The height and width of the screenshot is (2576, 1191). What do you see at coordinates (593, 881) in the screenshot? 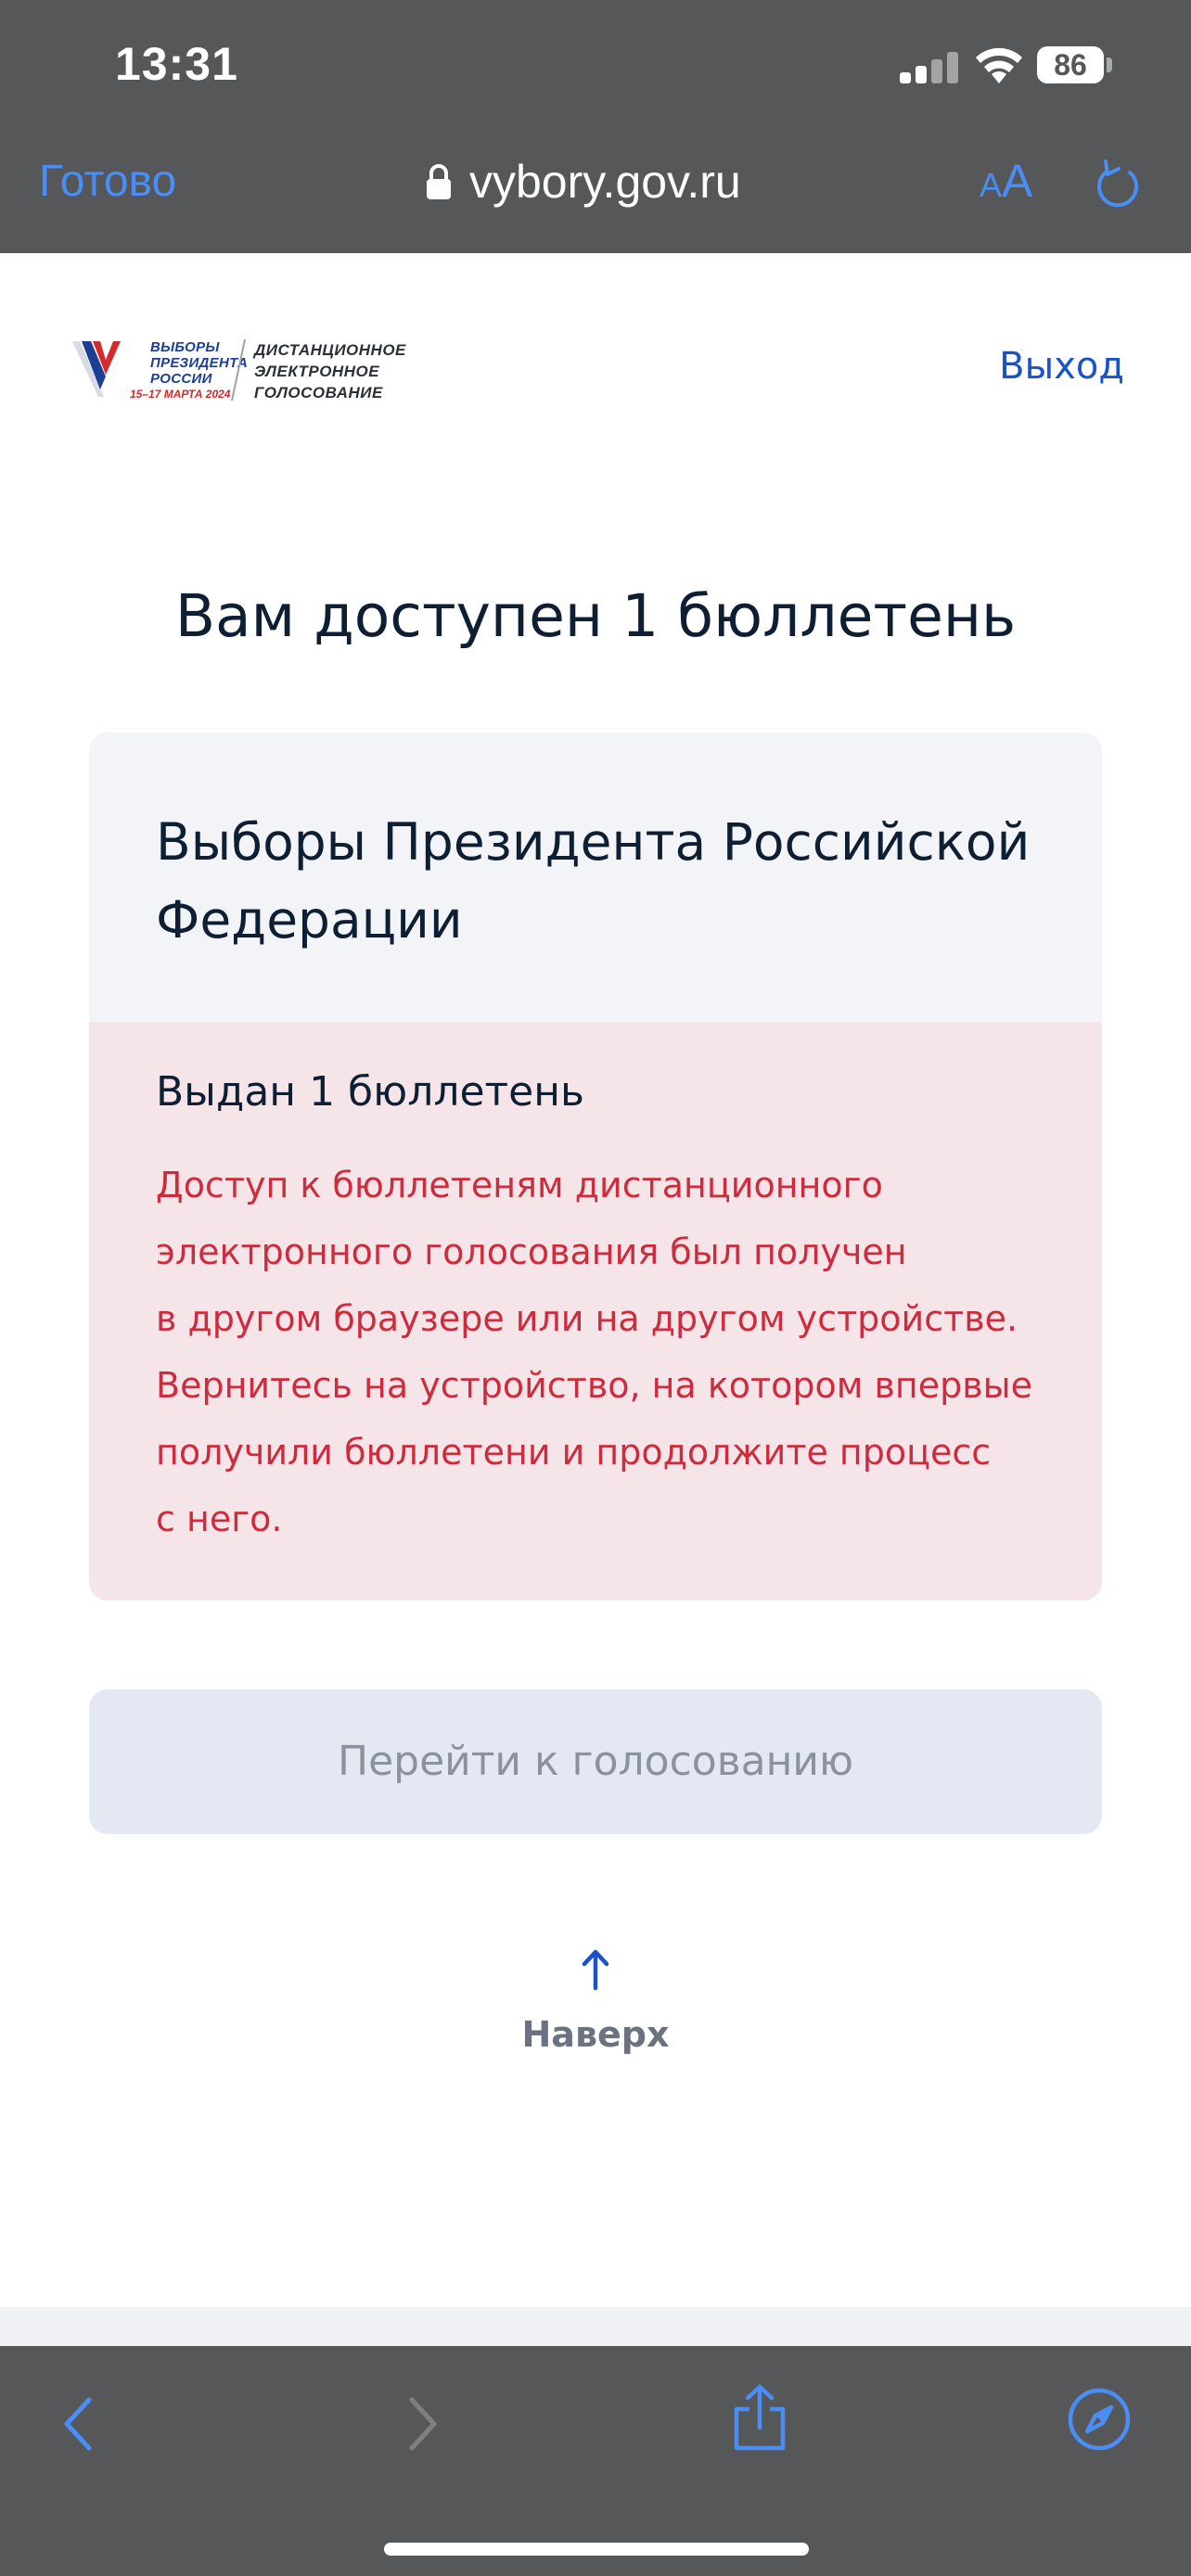
I see `election-title: Выборы Президента Российской Федерации` at bounding box center [593, 881].